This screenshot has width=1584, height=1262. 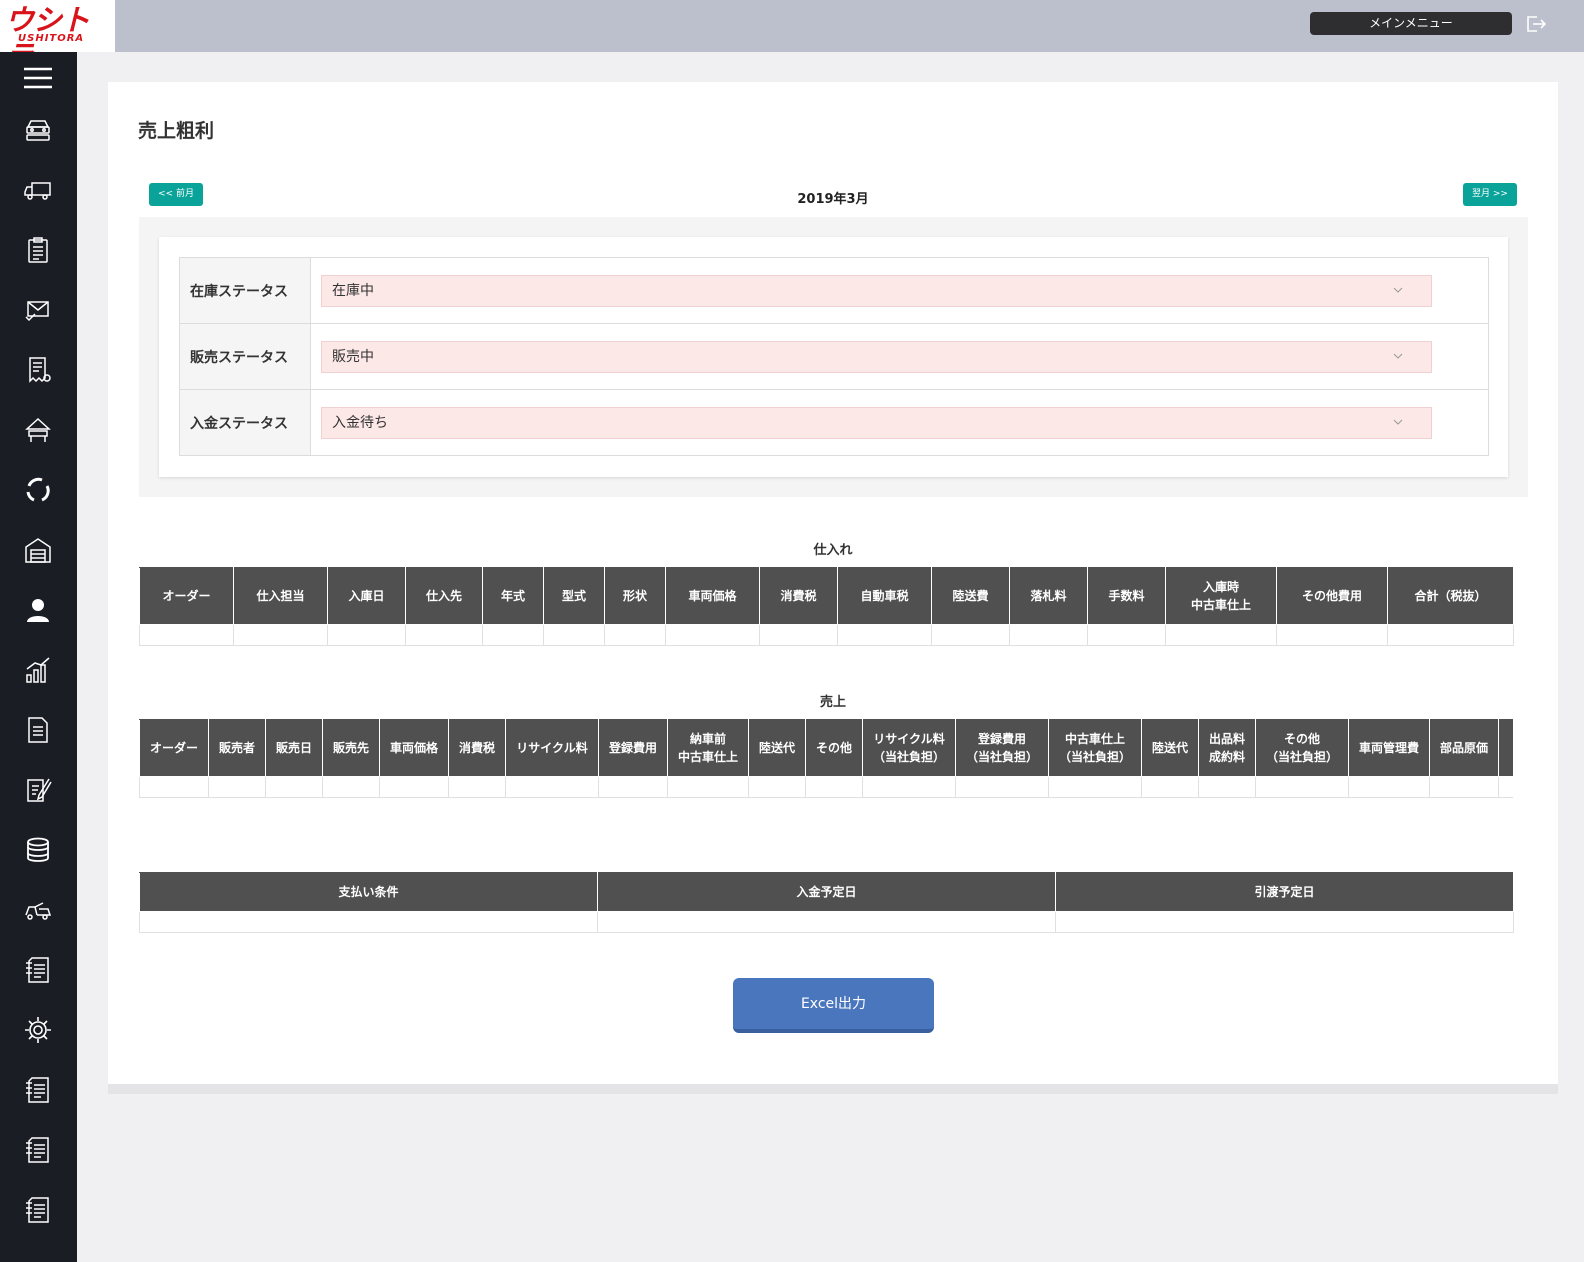 I want to click on logout-icon, so click(x=1536, y=24).